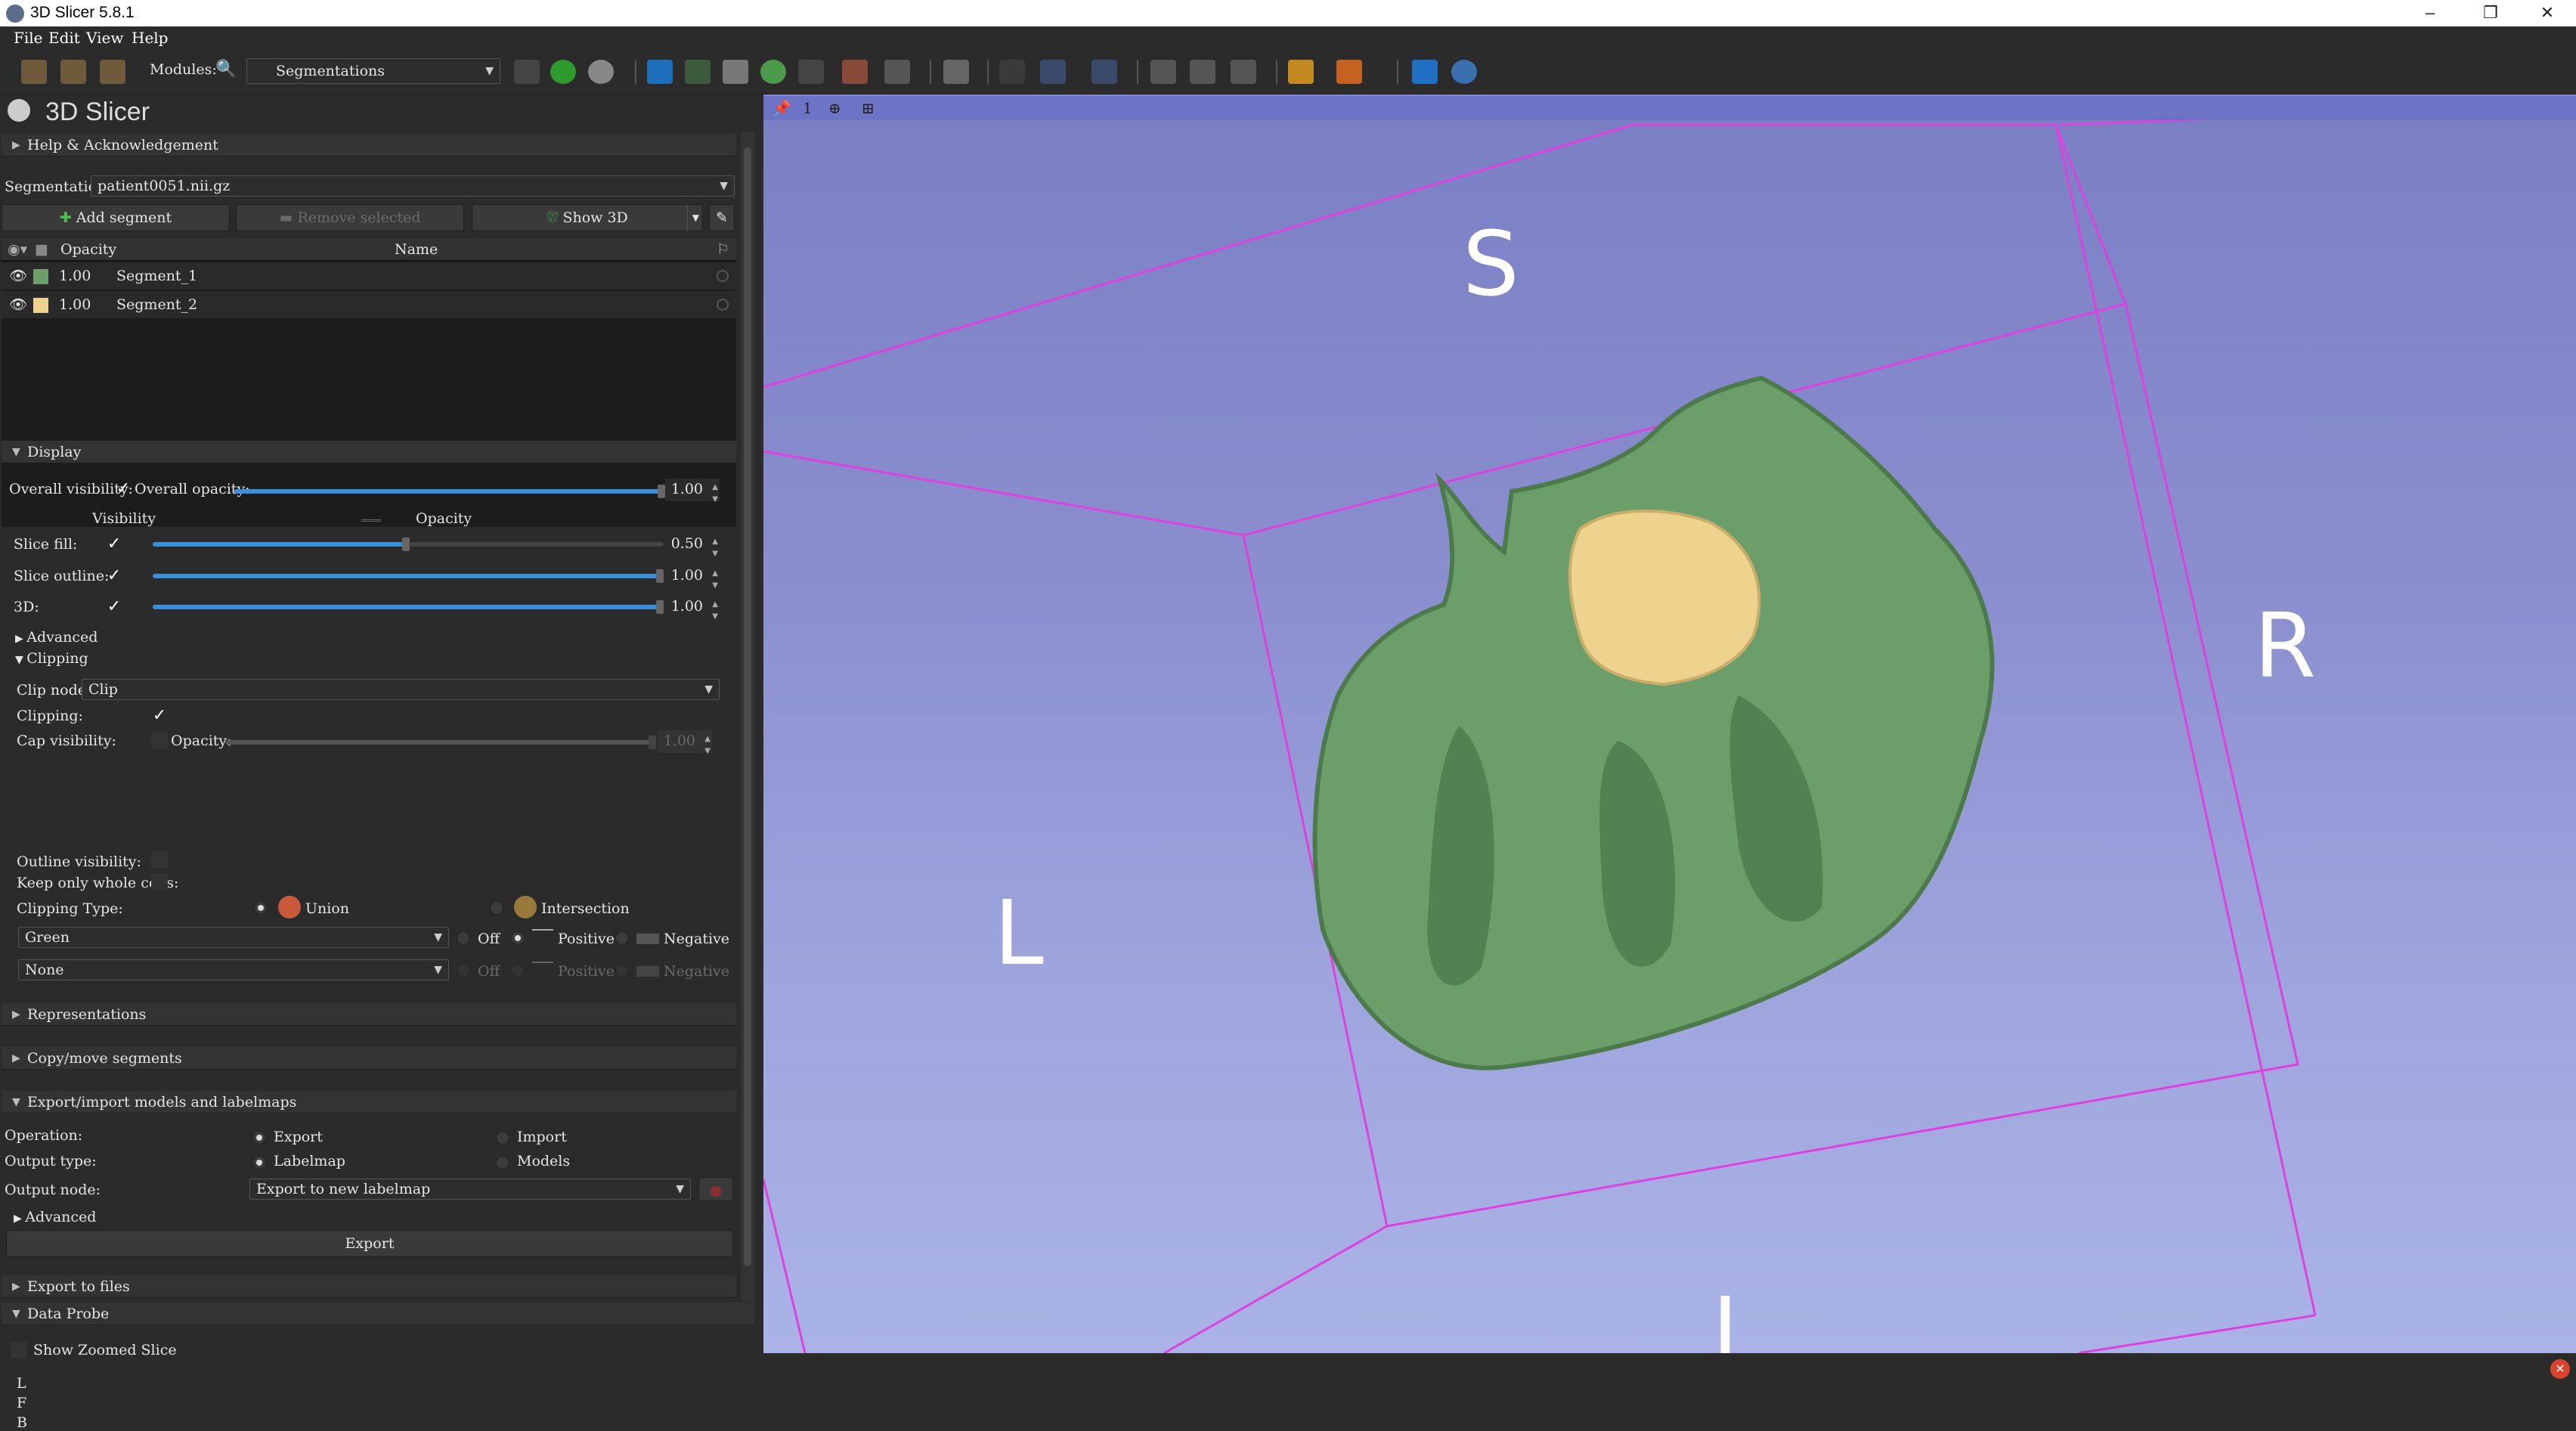 Image resolution: width=2576 pixels, height=1431 pixels. What do you see at coordinates (622, 971) in the screenshot?
I see `plane-2-negative-radio` at bounding box center [622, 971].